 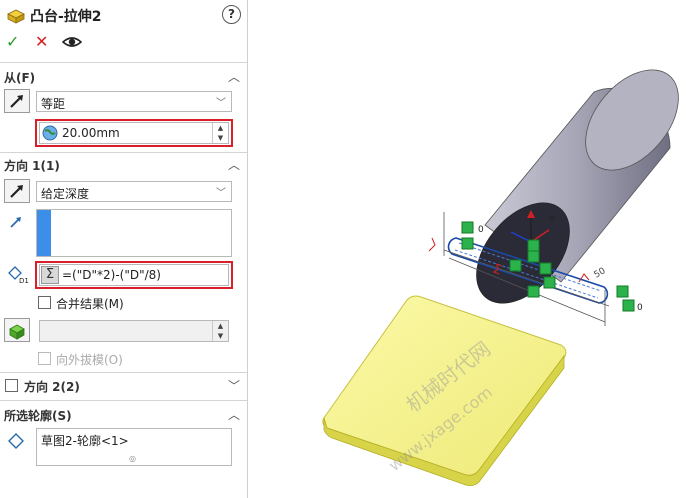 I want to click on merge-result-checkbox, so click(x=44, y=302).